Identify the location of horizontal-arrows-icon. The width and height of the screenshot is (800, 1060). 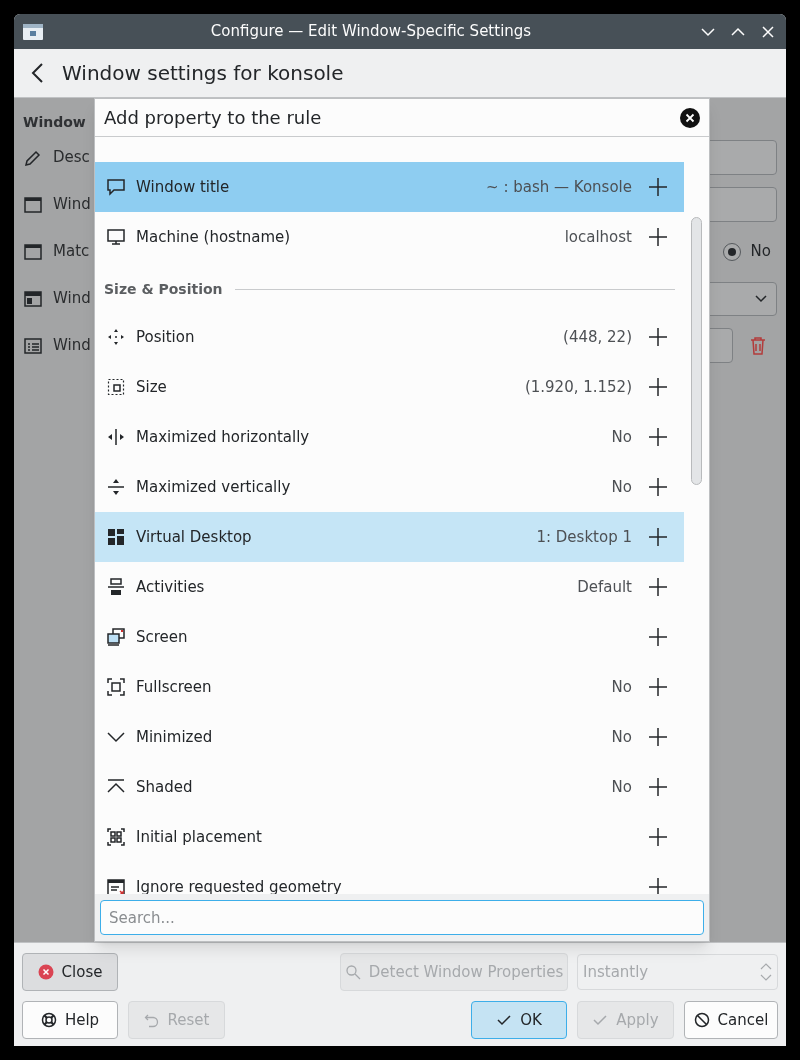
(116, 437).